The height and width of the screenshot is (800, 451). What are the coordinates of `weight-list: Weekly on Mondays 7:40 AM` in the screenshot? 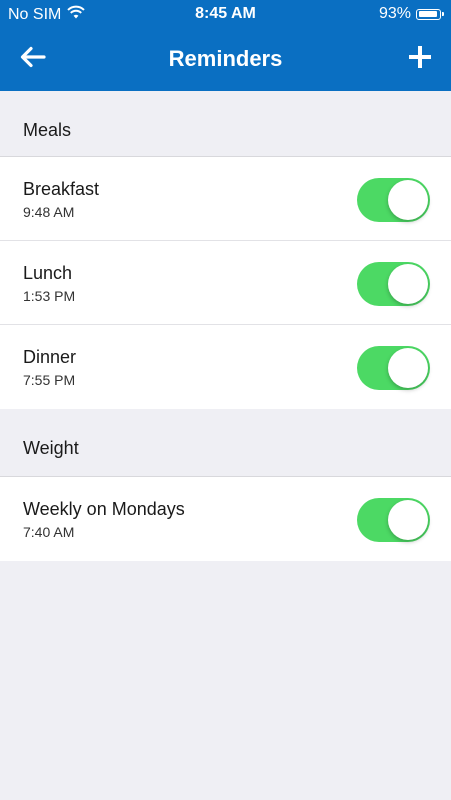 It's located at (225, 519).